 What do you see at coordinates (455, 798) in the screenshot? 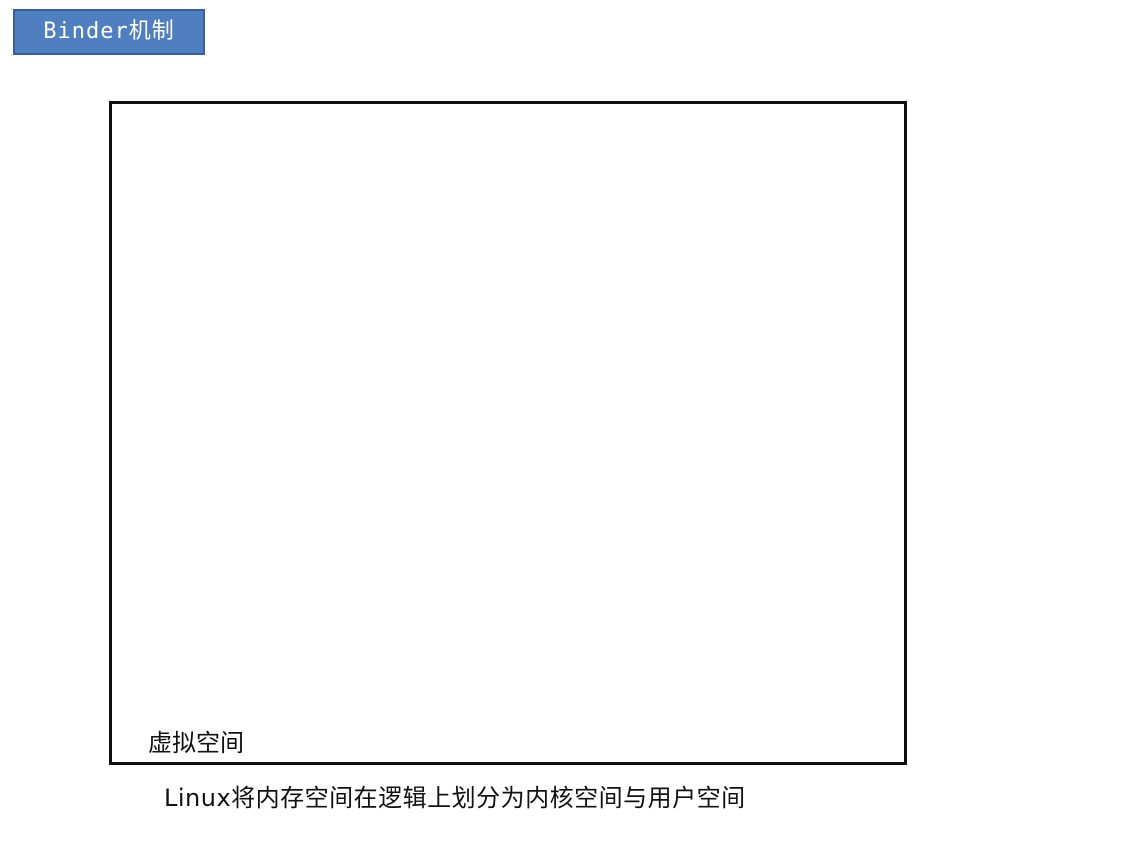
I see `caption-text: Linux将内存空间在逻辑上划分为内核空间与用户空间` at bounding box center [455, 798].